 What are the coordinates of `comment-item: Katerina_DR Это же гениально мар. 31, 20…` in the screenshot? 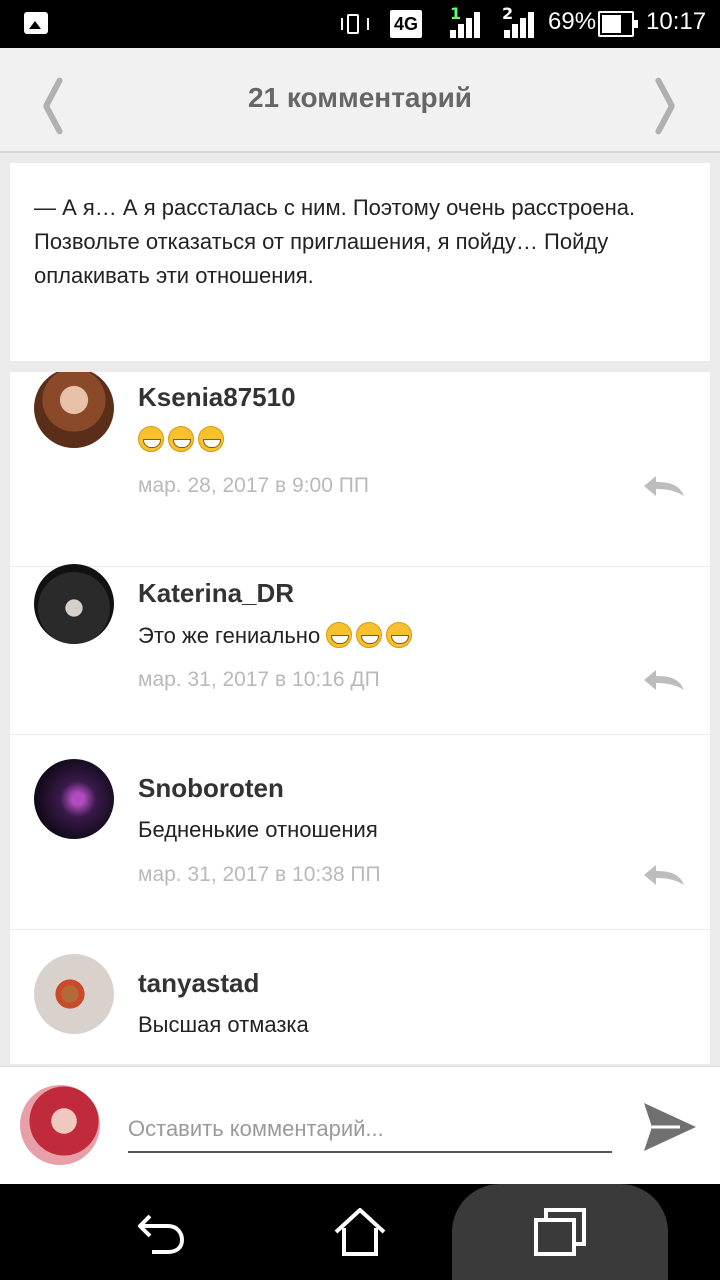 It's located at (360, 637).